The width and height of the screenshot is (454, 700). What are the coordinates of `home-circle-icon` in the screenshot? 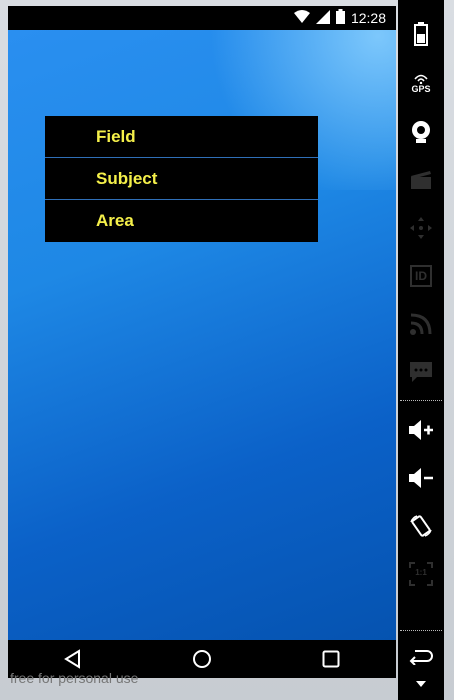 It's located at (201, 659).